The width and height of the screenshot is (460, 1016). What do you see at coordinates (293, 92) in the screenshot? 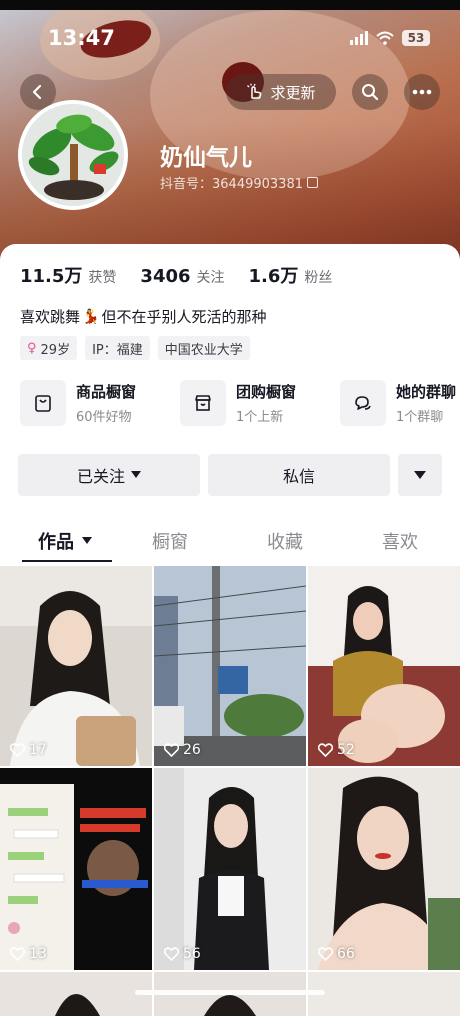
I see `request-update-label: 求更新` at bounding box center [293, 92].